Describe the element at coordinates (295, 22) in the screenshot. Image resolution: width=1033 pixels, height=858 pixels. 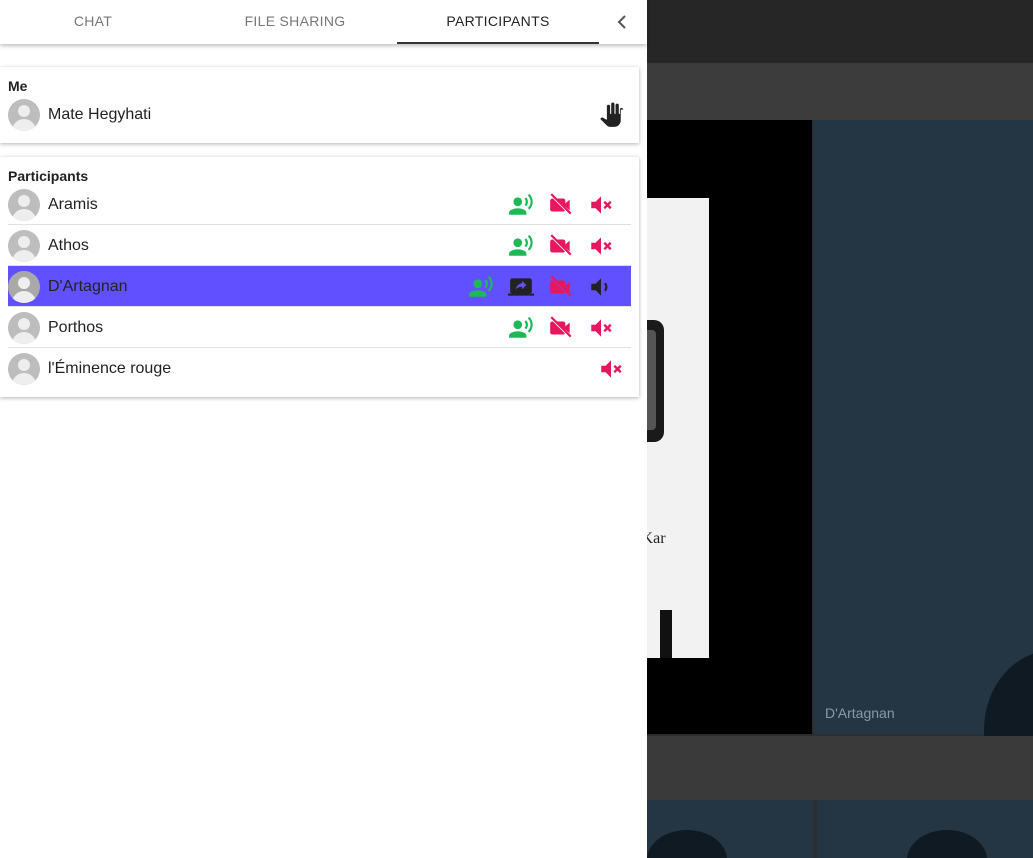
I see `tab-file-sharing: FILE SHARING` at that location.